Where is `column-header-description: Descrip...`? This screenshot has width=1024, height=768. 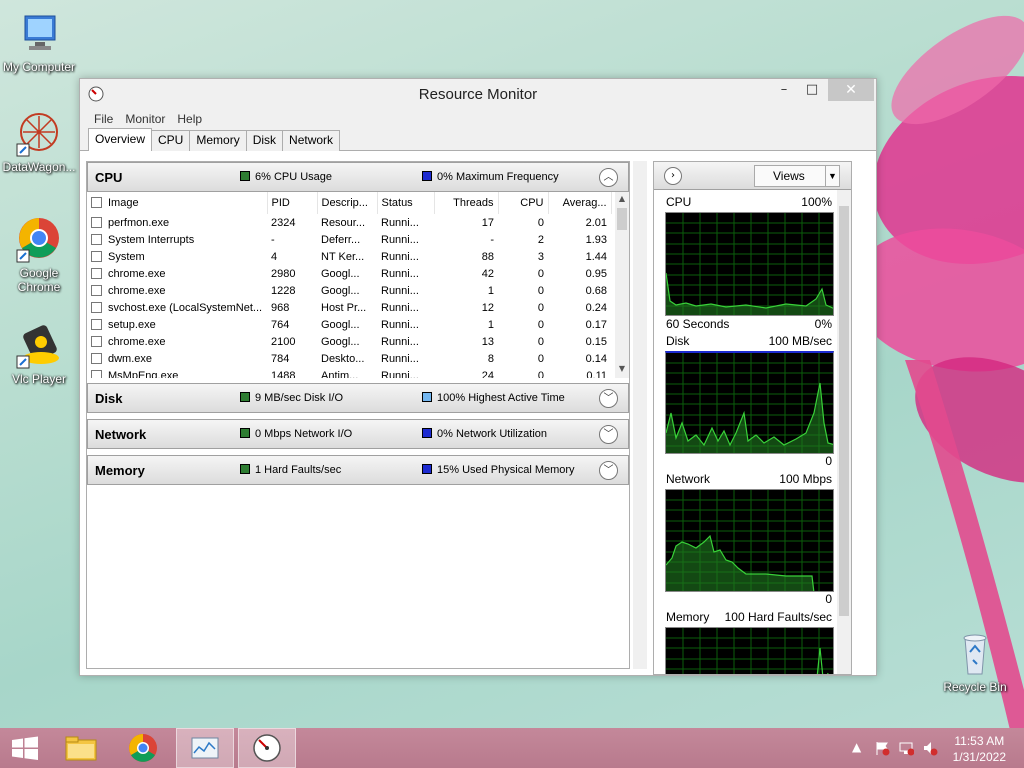 column-header-description: Descrip... is located at coordinates (347, 203).